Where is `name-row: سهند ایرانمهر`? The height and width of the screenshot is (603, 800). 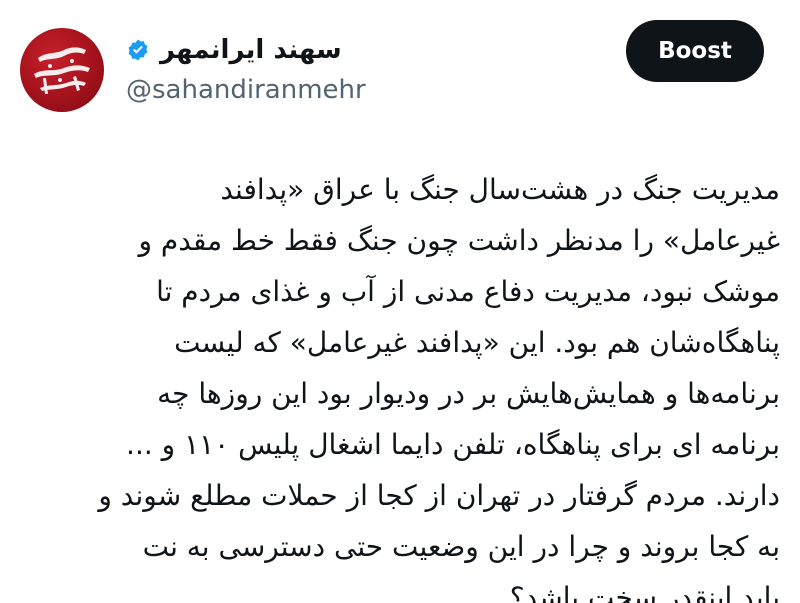 name-row: سهند ایرانمهر is located at coordinates (234, 50).